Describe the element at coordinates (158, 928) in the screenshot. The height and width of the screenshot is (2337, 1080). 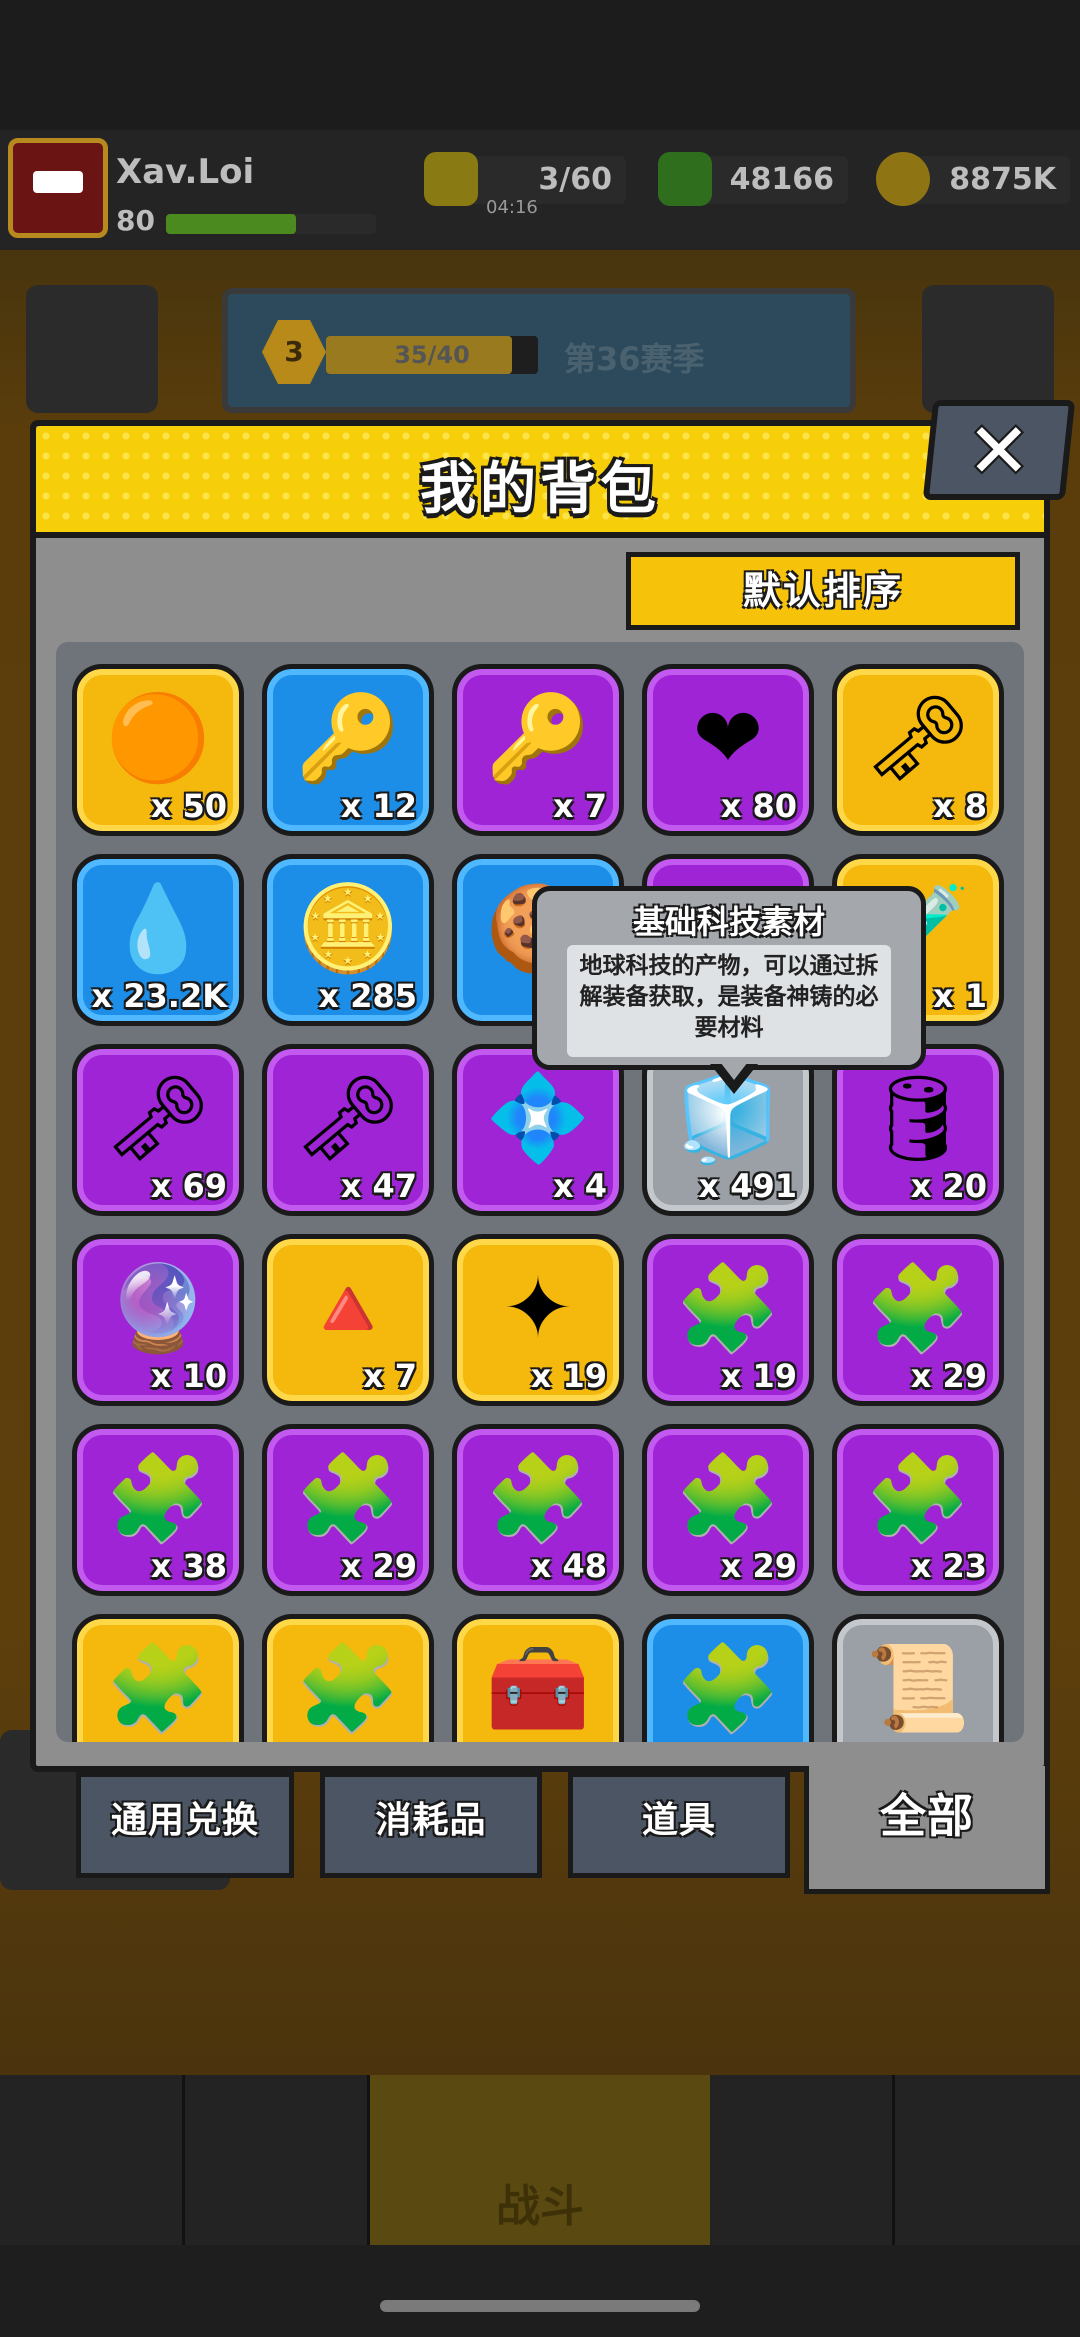
I see `flame-drop-icon: 💧` at that location.